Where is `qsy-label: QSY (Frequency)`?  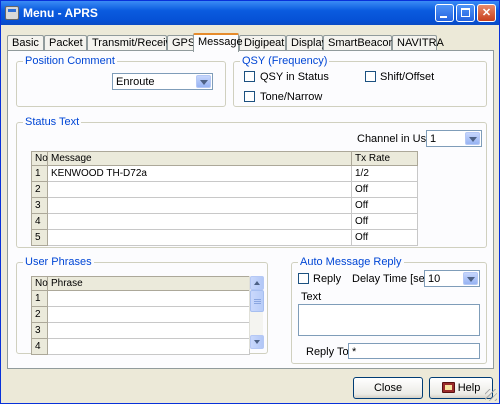
qsy-label: QSY (Frequency) is located at coordinates (285, 61).